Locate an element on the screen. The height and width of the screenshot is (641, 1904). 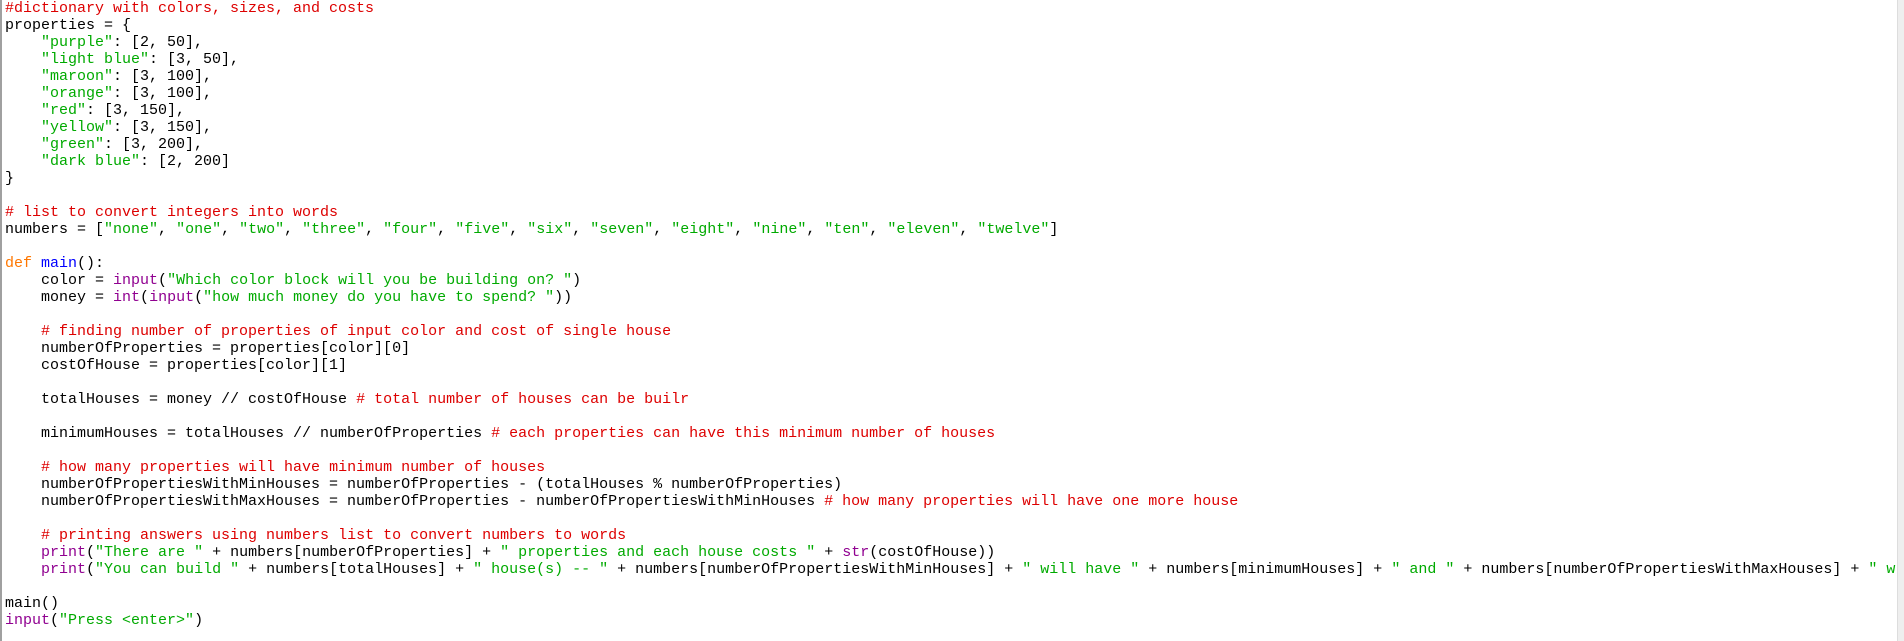
code-token-string: "green" is located at coordinates (73, 144).